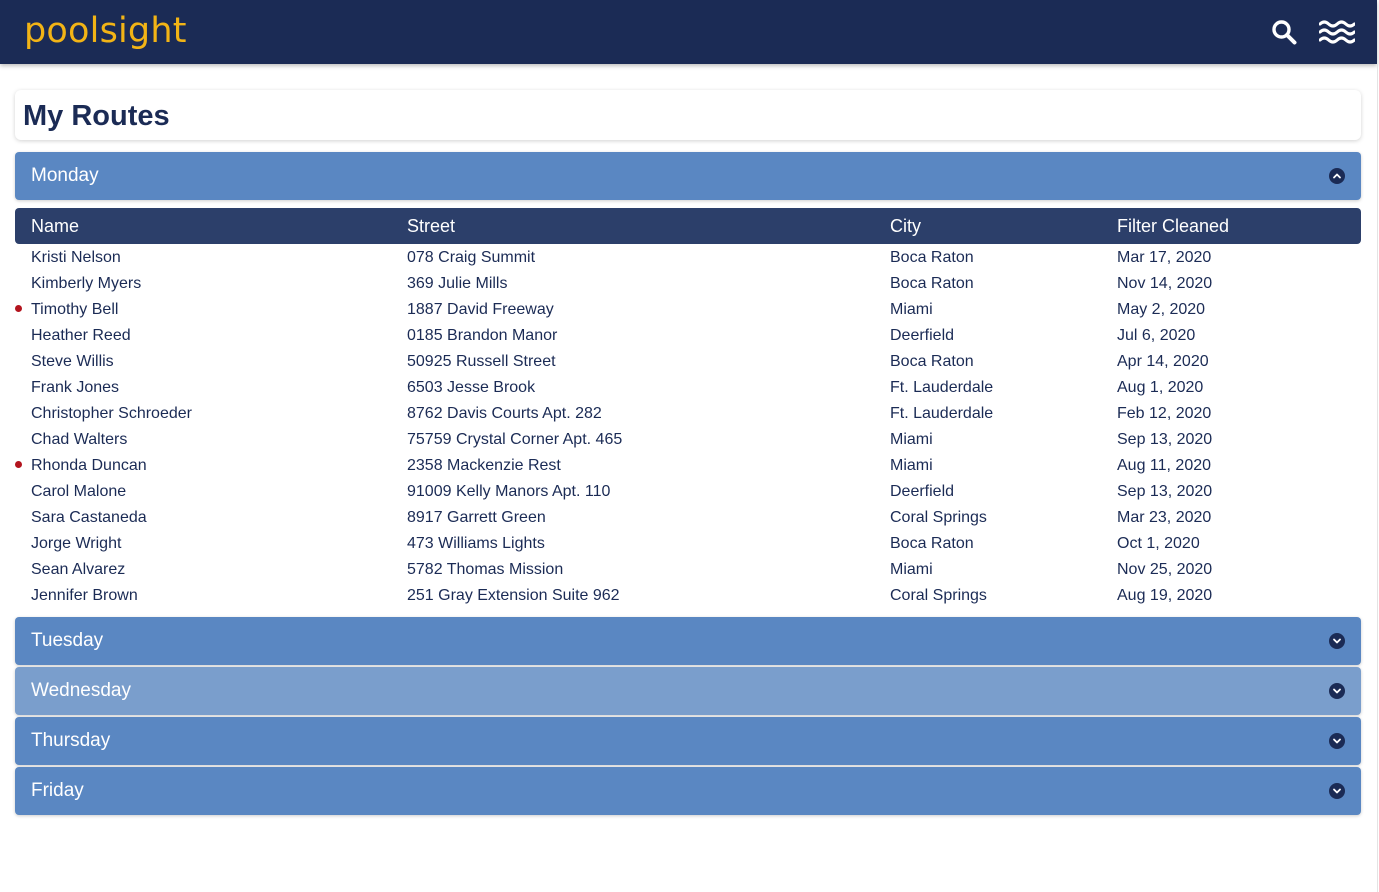  I want to click on customer-name: Kimberly Myers, so click(86, 283).